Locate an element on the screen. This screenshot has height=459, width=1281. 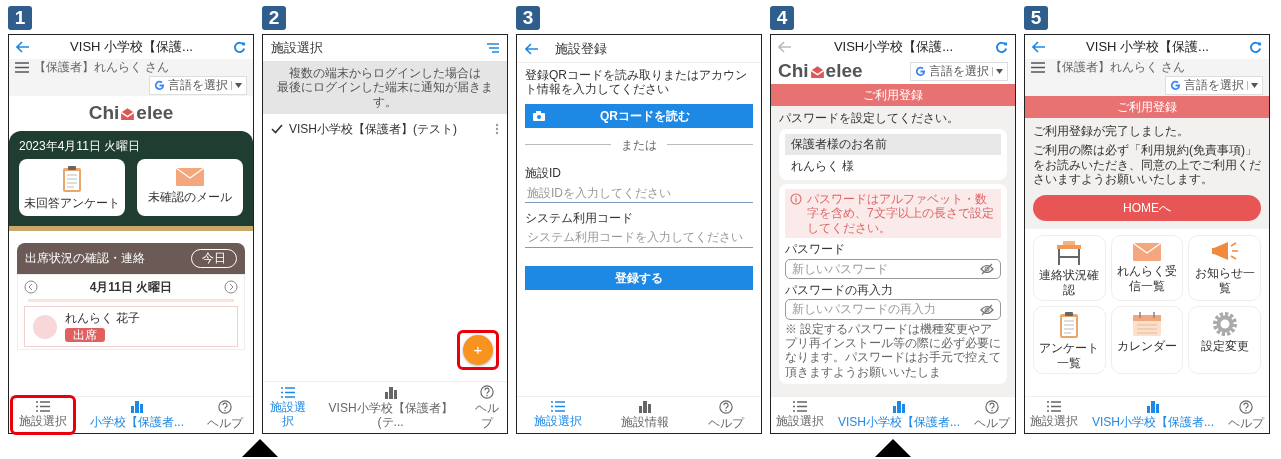
step-number-badge: 5 is located at coordinates (1036, 18).